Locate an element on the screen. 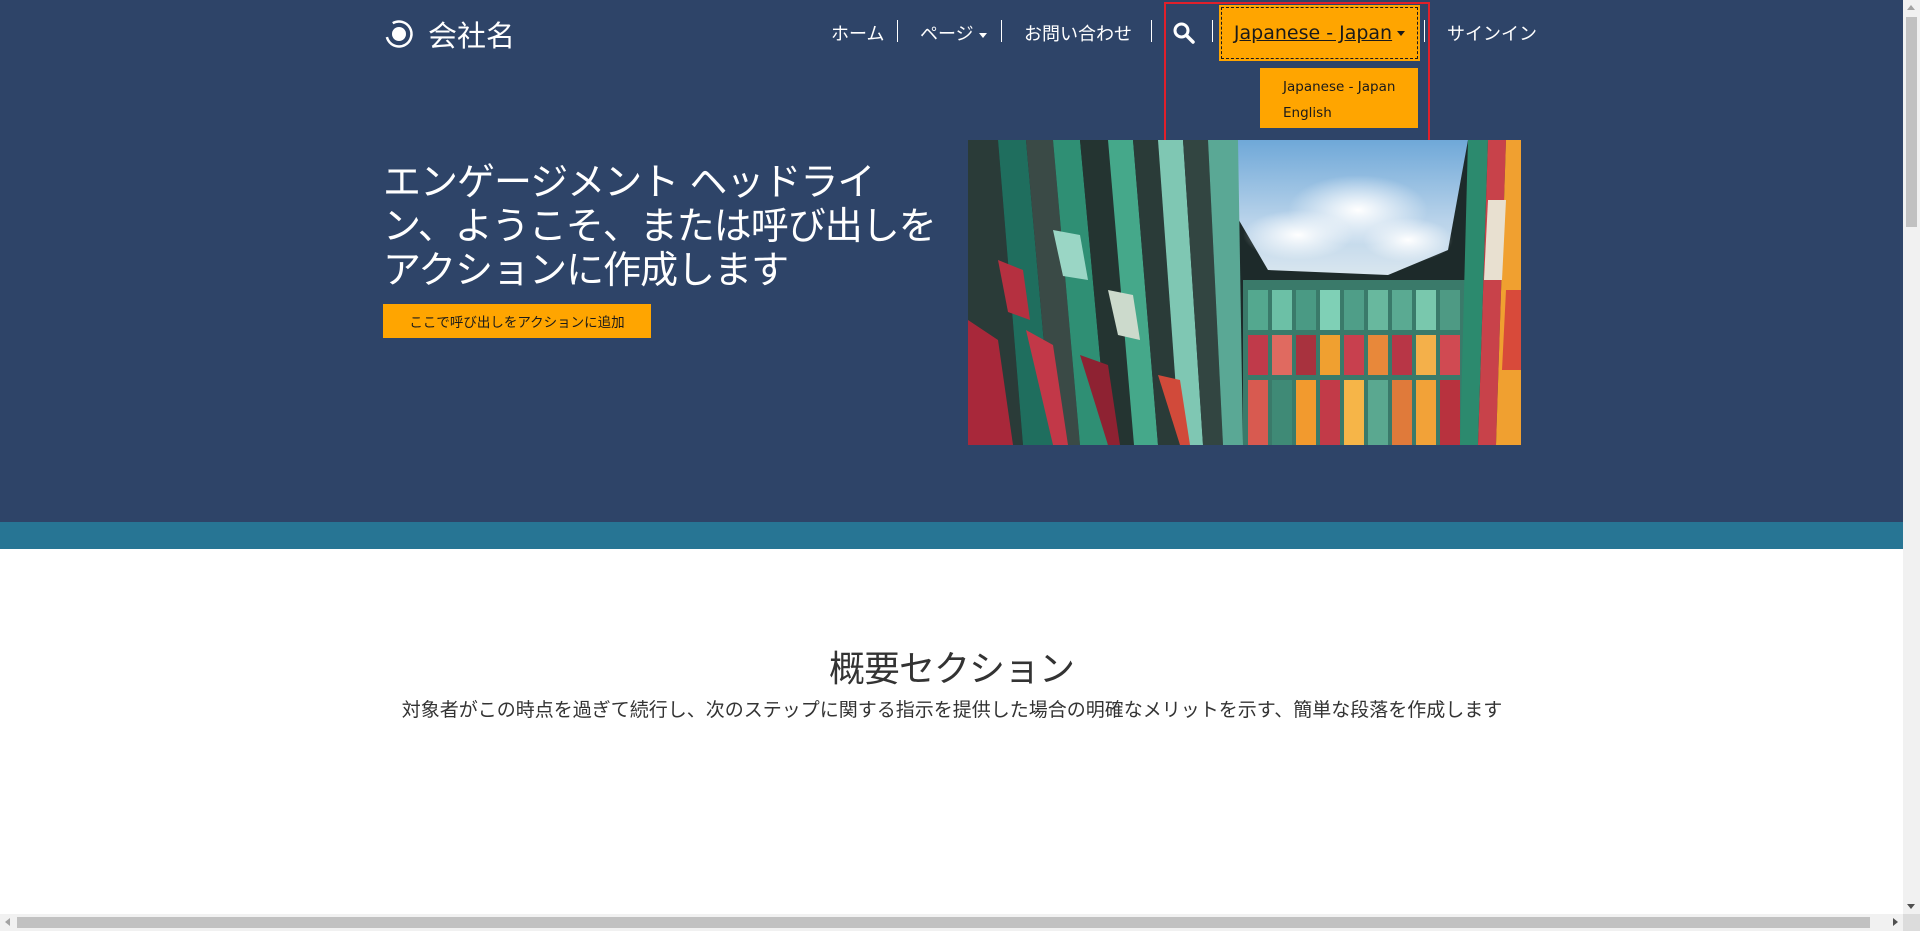 The width and height of the screenshot is (1920, 931). horizontal-scrollbar-thumb is located at coordinates (943, 922).